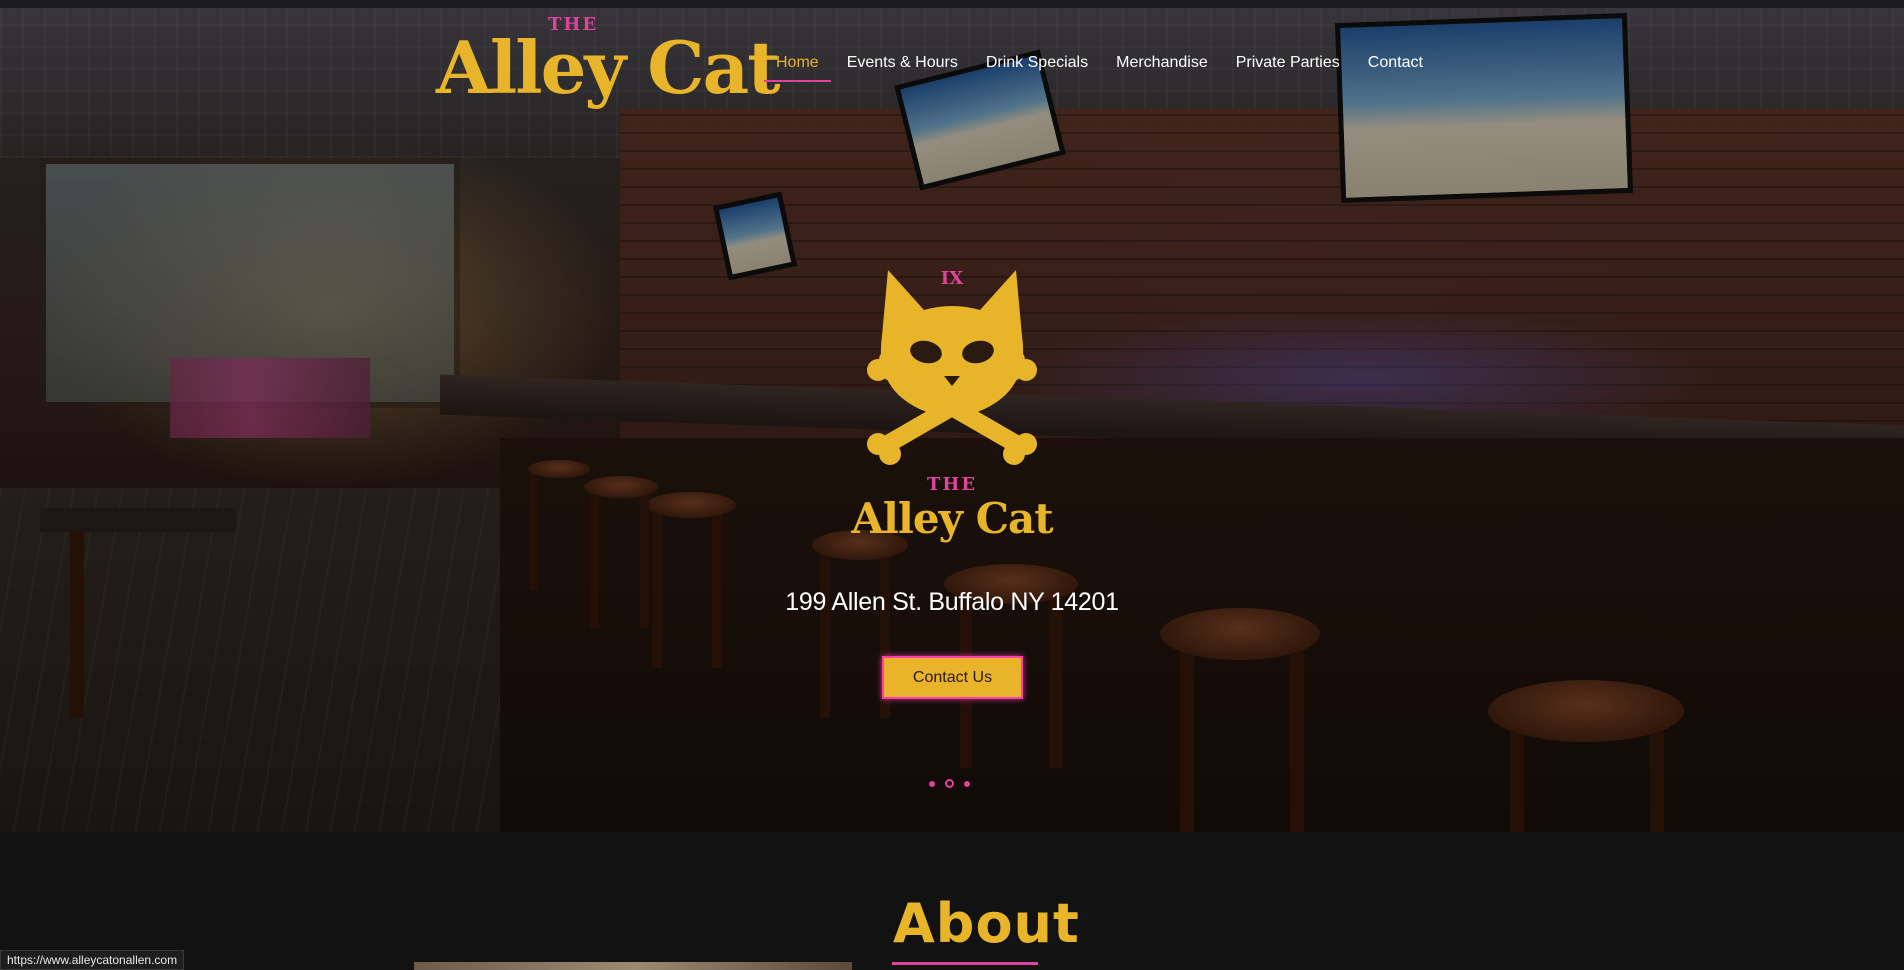  I want to click on contact-us-button: Contact Us, so click(952, 677).